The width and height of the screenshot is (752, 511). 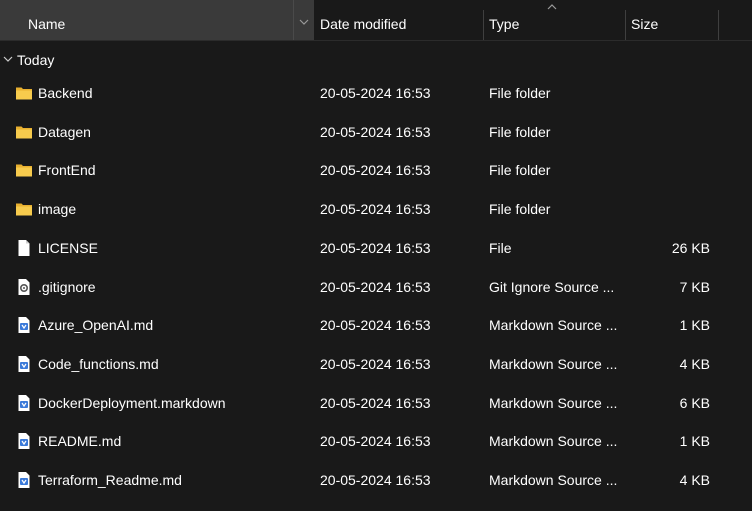 What do you see at coordinates (303, 20) in the screenshot?
I see `column-dropdown-chevron-icon` at bounding box center [303, 20].